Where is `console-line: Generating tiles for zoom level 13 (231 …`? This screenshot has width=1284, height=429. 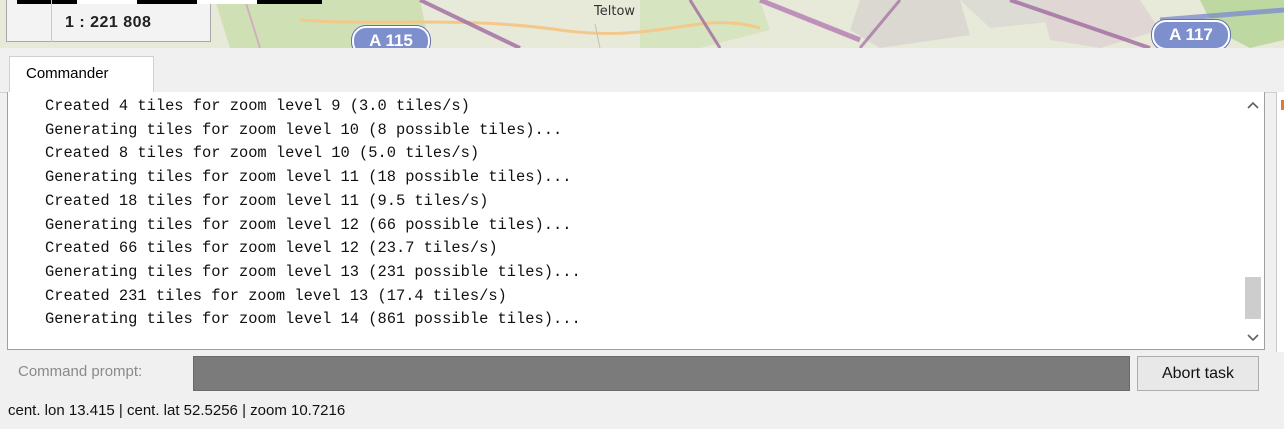 console-line: Generating tiles for zoom level 13 (231 … is located at coordinates (313, 271).